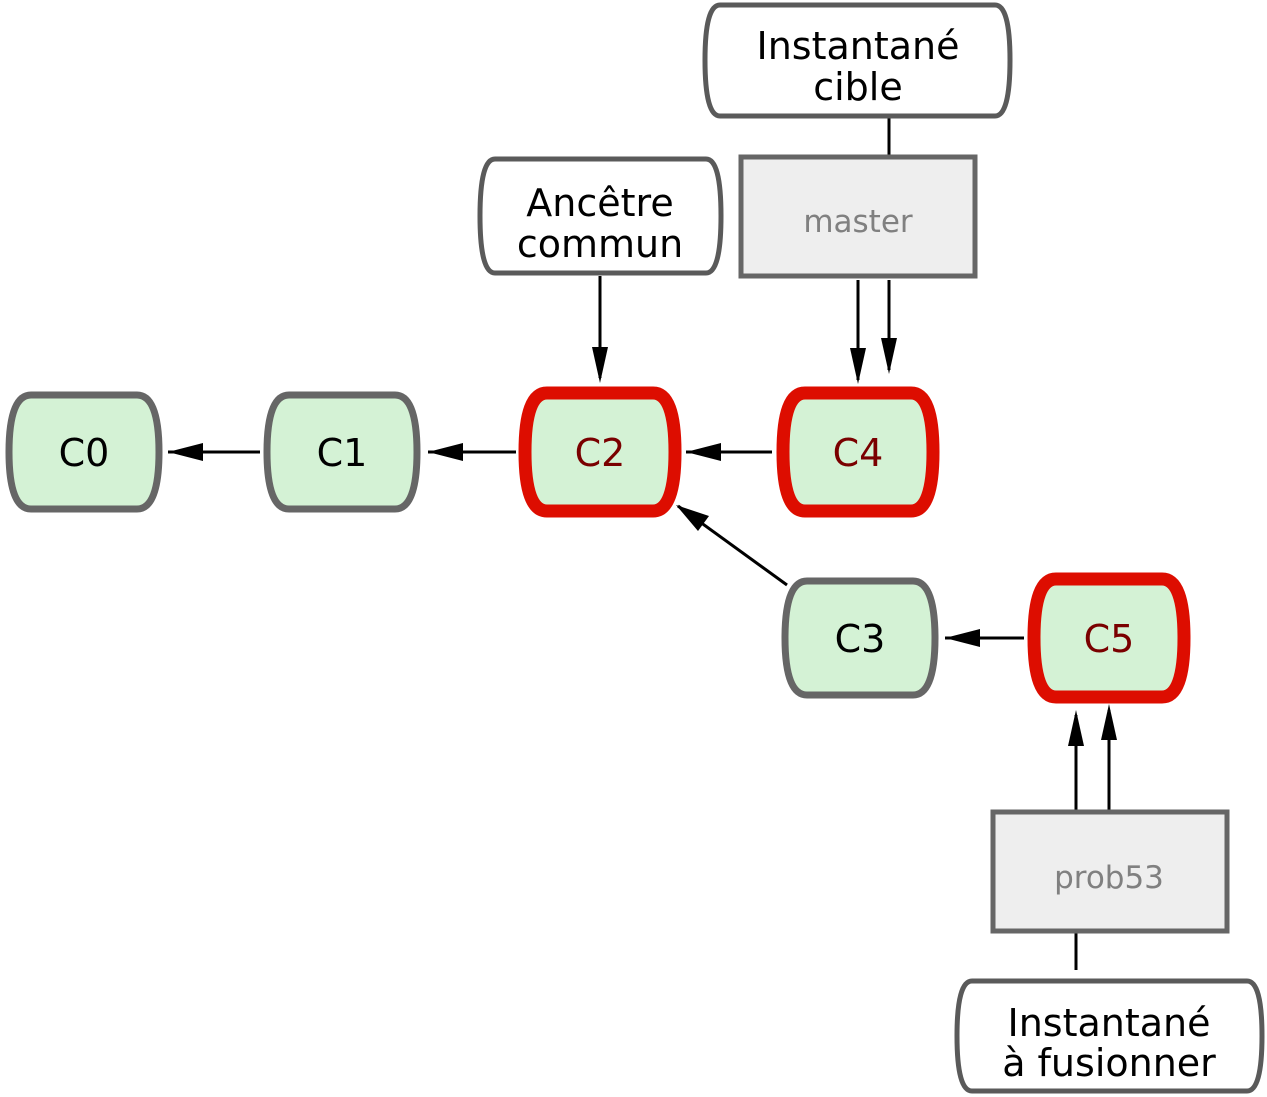 Image resolution: width=1267 pixels, height=1097 pixels. I want to click on commit-c2-label: C2, so click(600, 453).